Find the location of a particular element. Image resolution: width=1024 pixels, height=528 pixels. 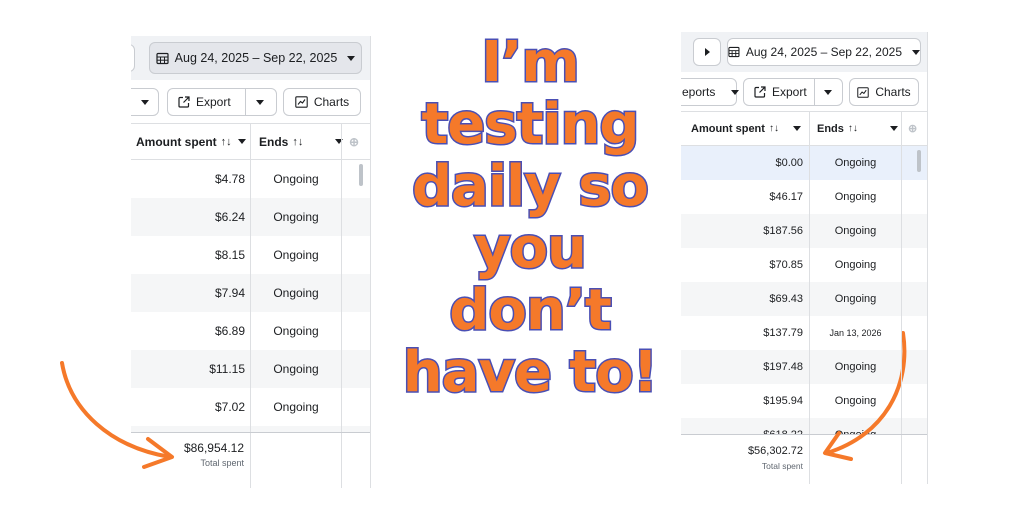

left-arrow-icon is located at coordinates (117, 415).